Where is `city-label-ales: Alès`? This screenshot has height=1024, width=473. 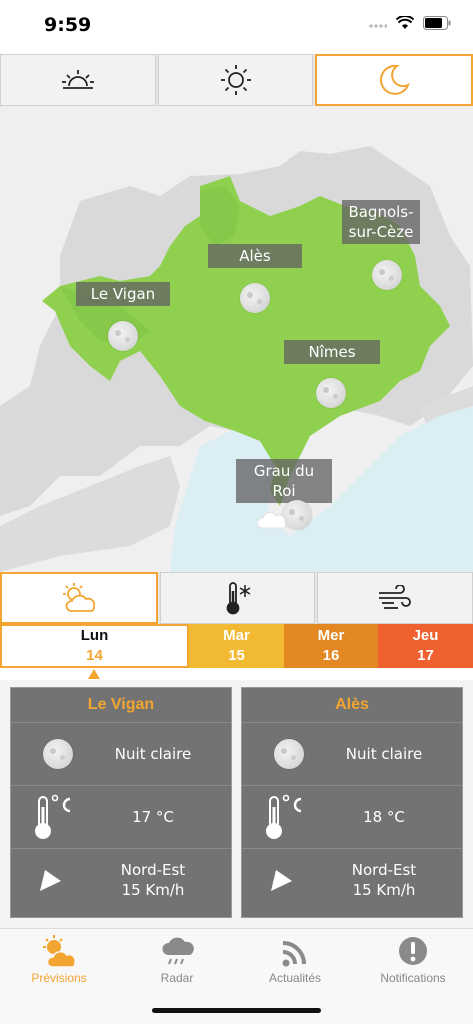
city-label-ales: Alès is located at coordinates (255, 256).